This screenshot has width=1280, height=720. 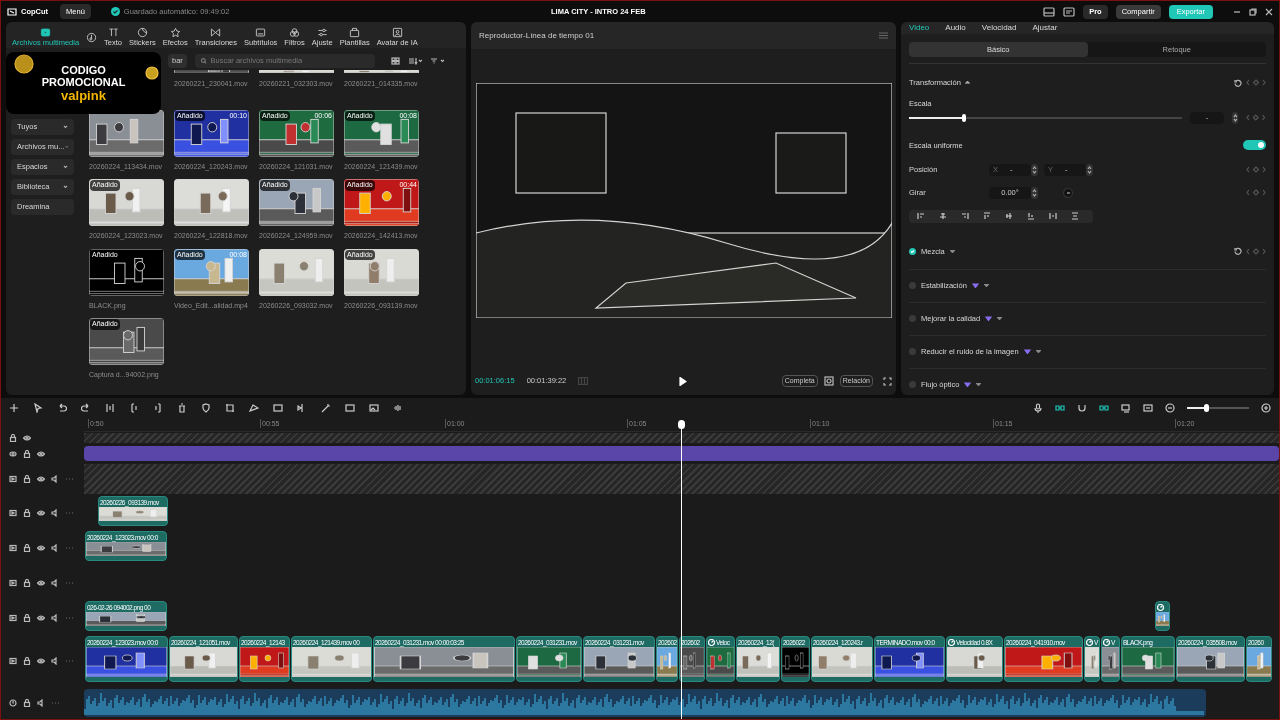 What do you see at coordinates (955, 28) in the screenshot?
I see `panel-tab: Audio` at bounding box center [955, 28].